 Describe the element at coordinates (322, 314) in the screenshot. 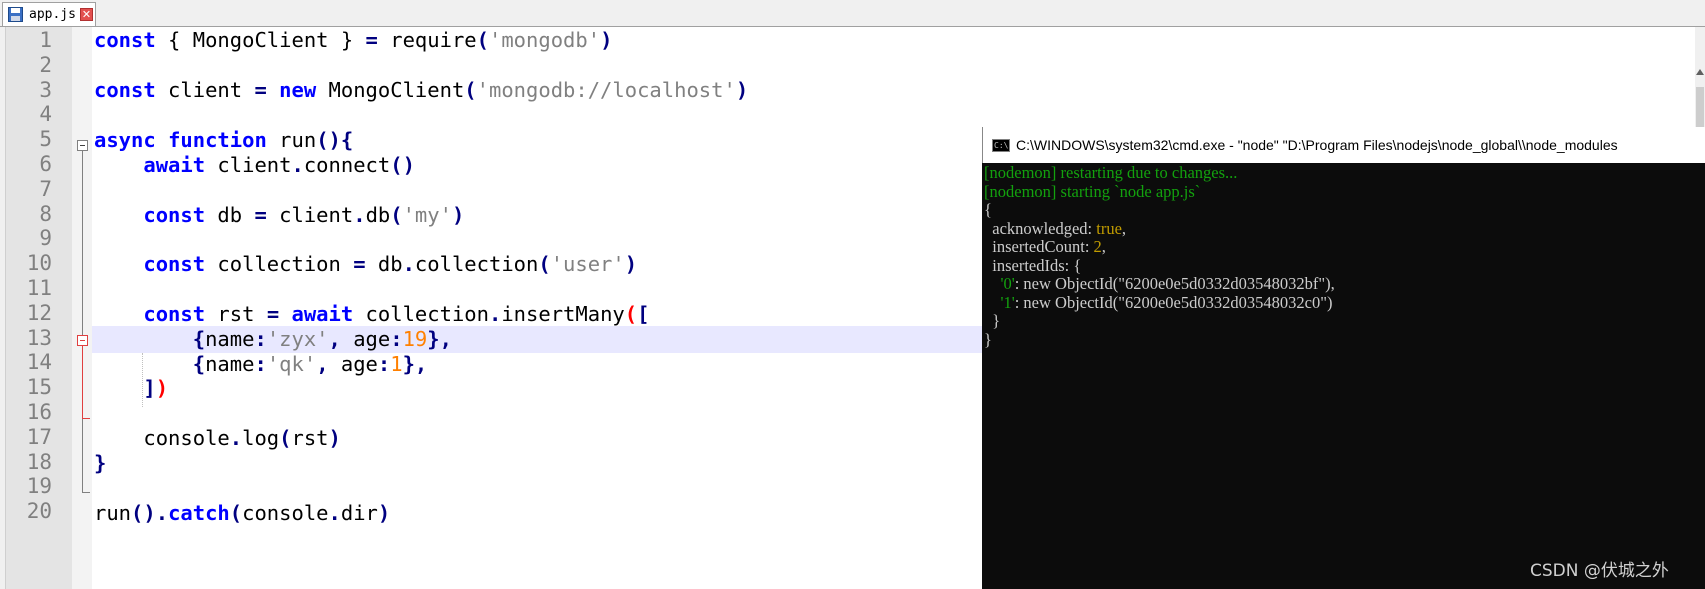

I see `keyword-token: await` at that location.